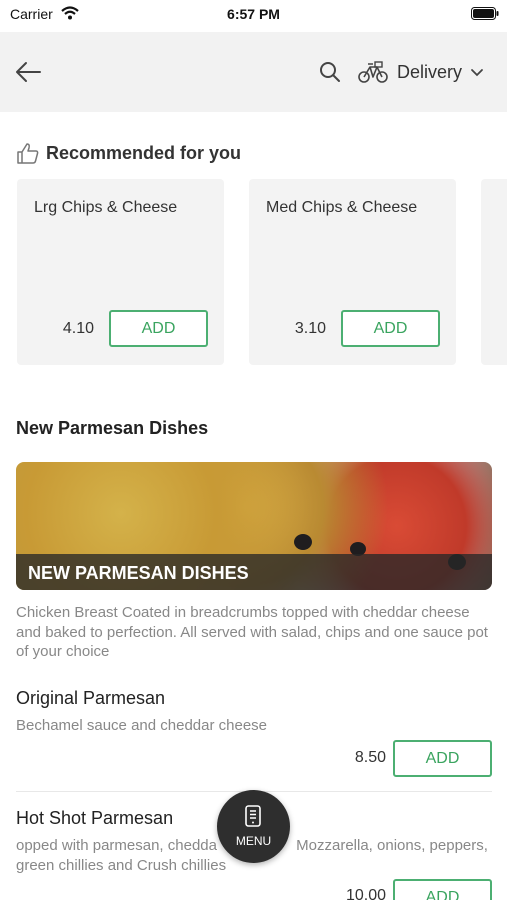 The image size is (507, 900). Describe the element at coordinates (254, 526) in the screenshot. I see `category-banner-image: NEW PARMESAN DISHES` at that location.